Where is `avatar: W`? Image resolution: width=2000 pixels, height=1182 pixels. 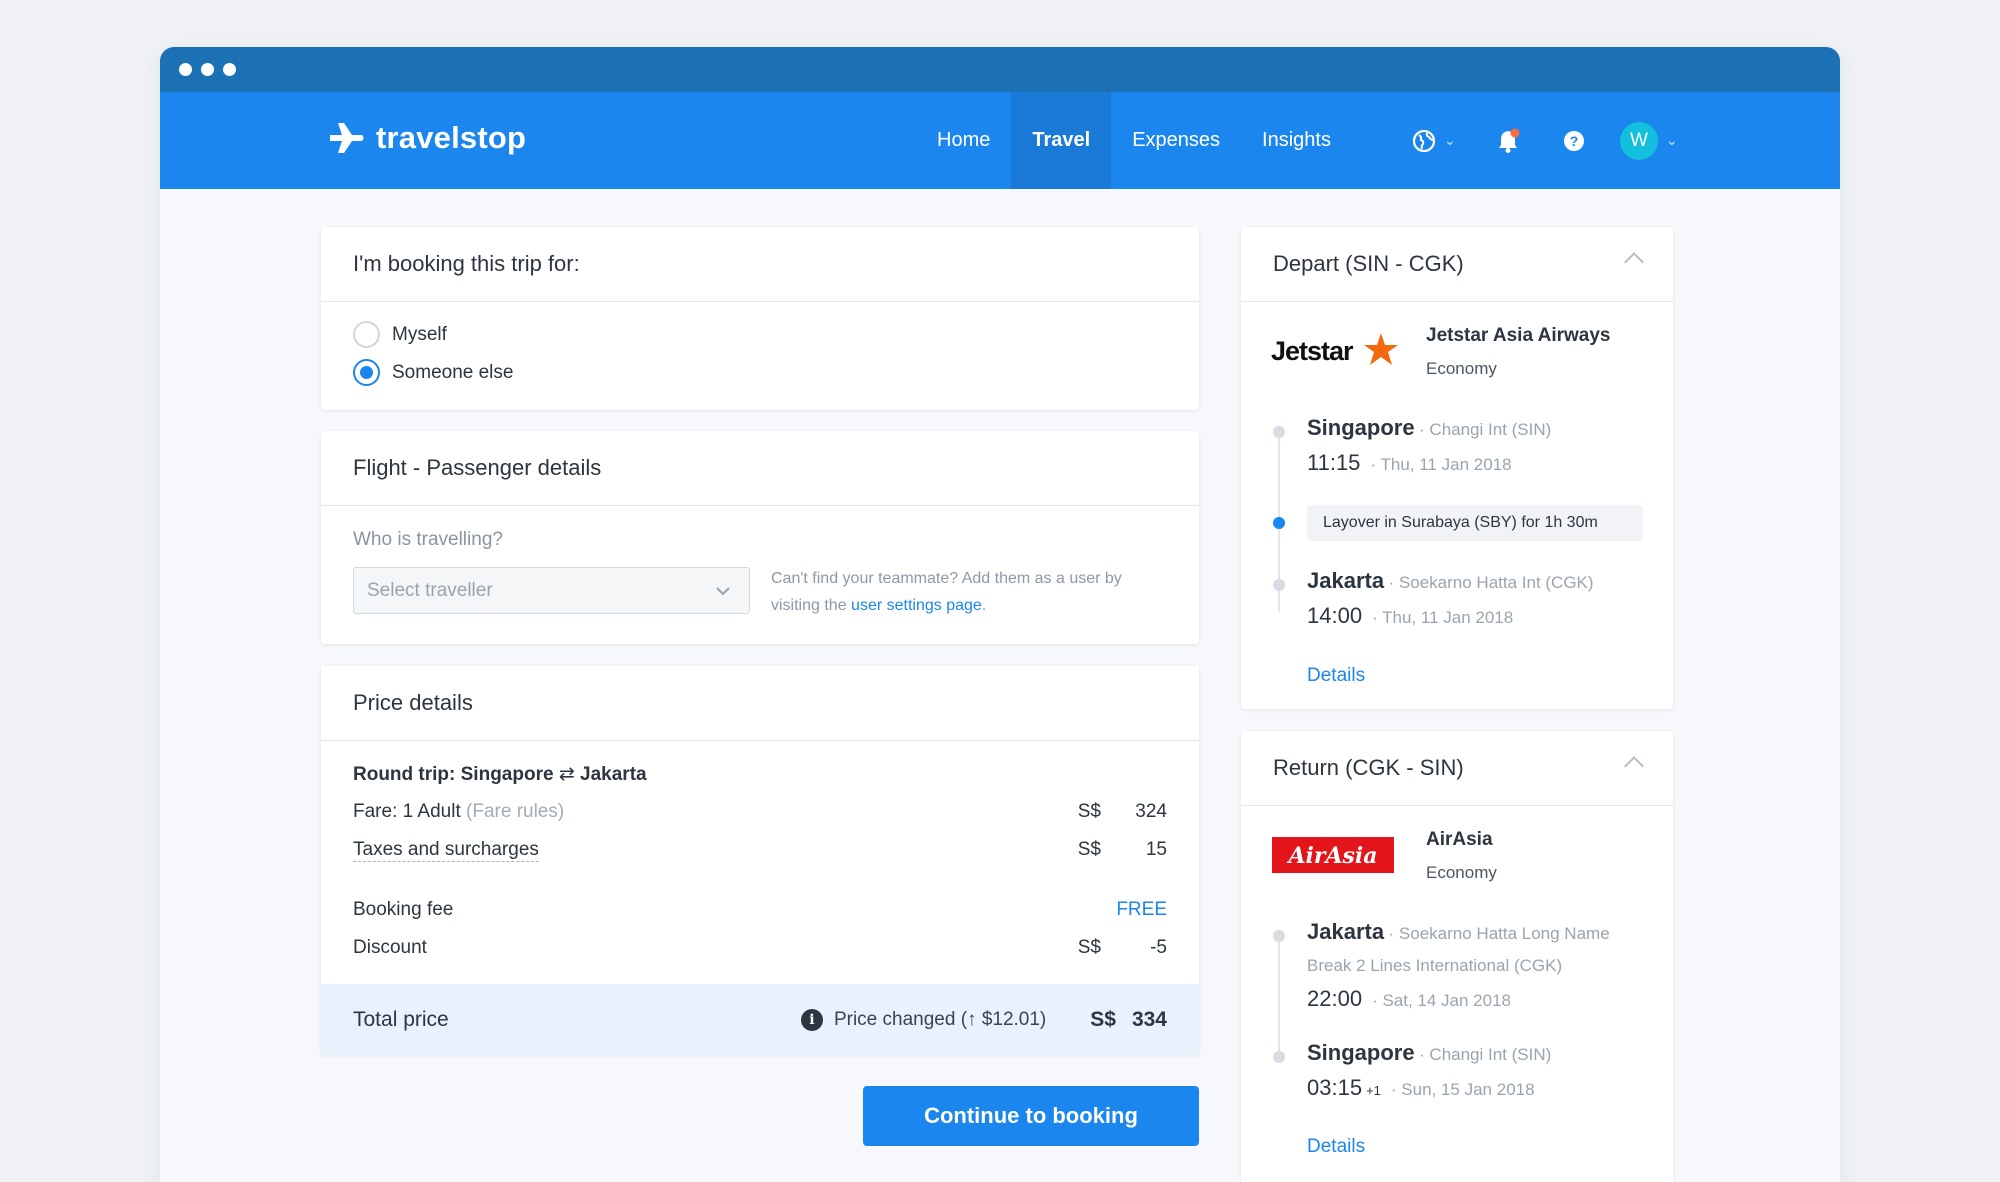
avatar: W is located at coordinates (1639, 140).